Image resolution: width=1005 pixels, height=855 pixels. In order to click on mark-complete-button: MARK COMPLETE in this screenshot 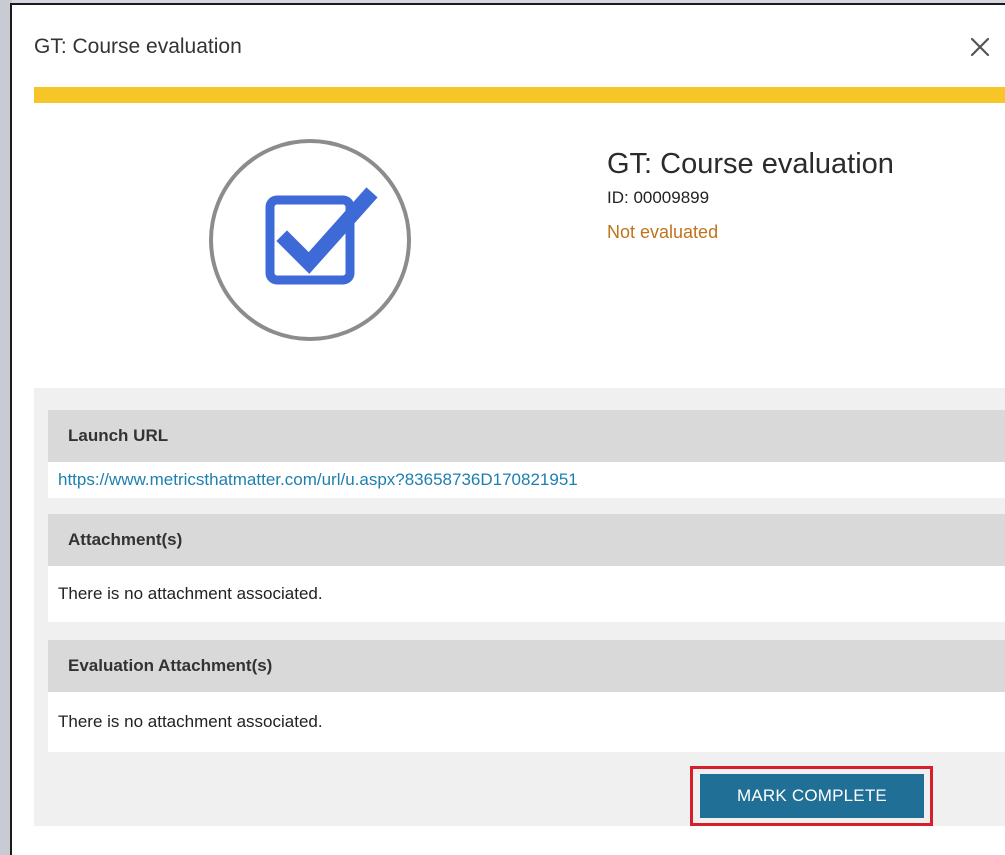, I will do `click(812, 796)`.